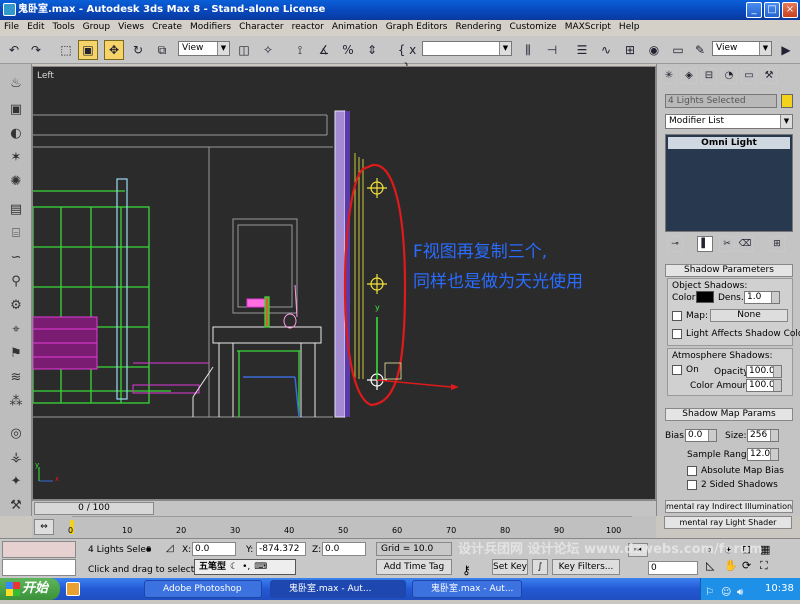 The height and width of the screenshot is (604, 800). Describe the element at coordinates (210, 26) in the screenshot. I see `menu-modifiers: Modifiers` at that location.